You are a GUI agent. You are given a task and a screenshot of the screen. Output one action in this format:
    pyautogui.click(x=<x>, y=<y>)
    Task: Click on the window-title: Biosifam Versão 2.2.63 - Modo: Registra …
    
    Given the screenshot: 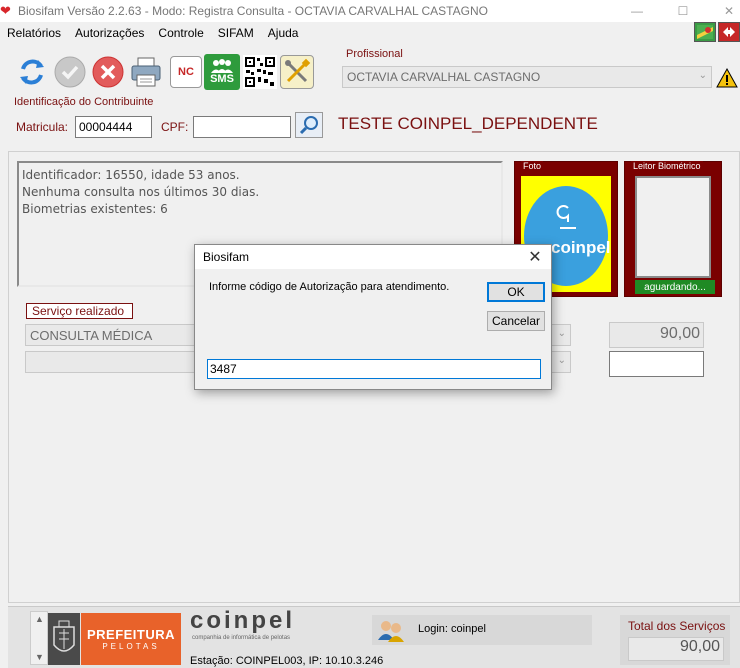 What is the action you would take?
    pyautogui.click(x=253, y=11)
    